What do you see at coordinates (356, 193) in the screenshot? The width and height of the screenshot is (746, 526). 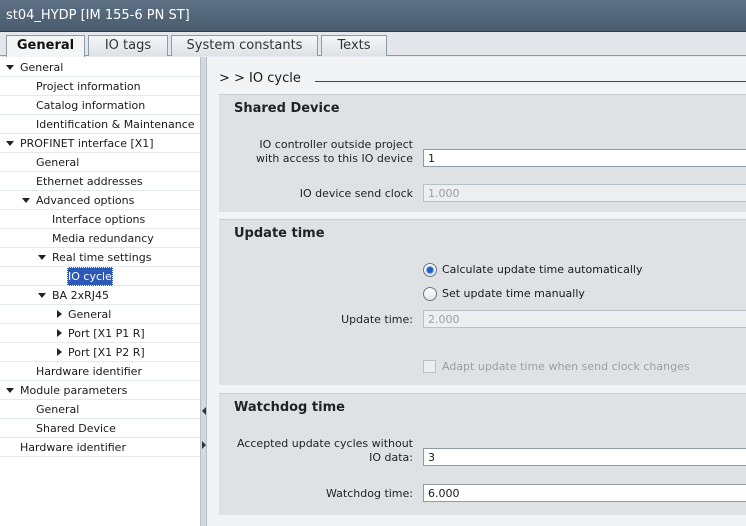 I see `io-device-send-clock-label: IO device send clock` at bounding box center [356, 193].